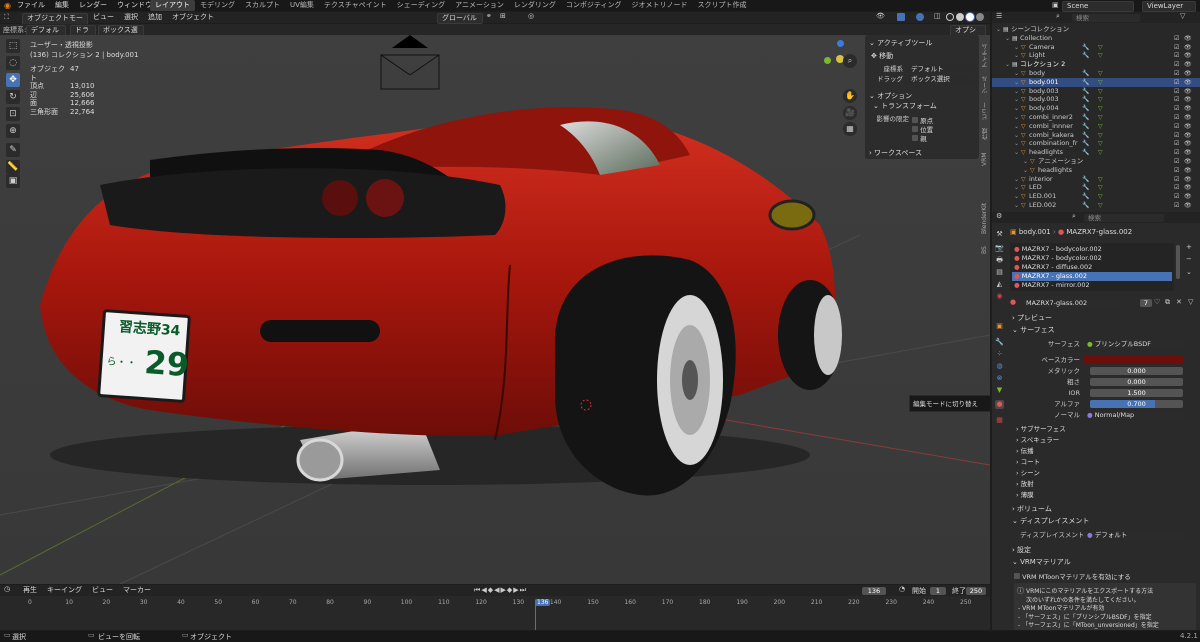  I want to click on outliner-row: ⌄ ▽ body.004 ☑ 👁 🔧 ▽, so click(1096, 108).